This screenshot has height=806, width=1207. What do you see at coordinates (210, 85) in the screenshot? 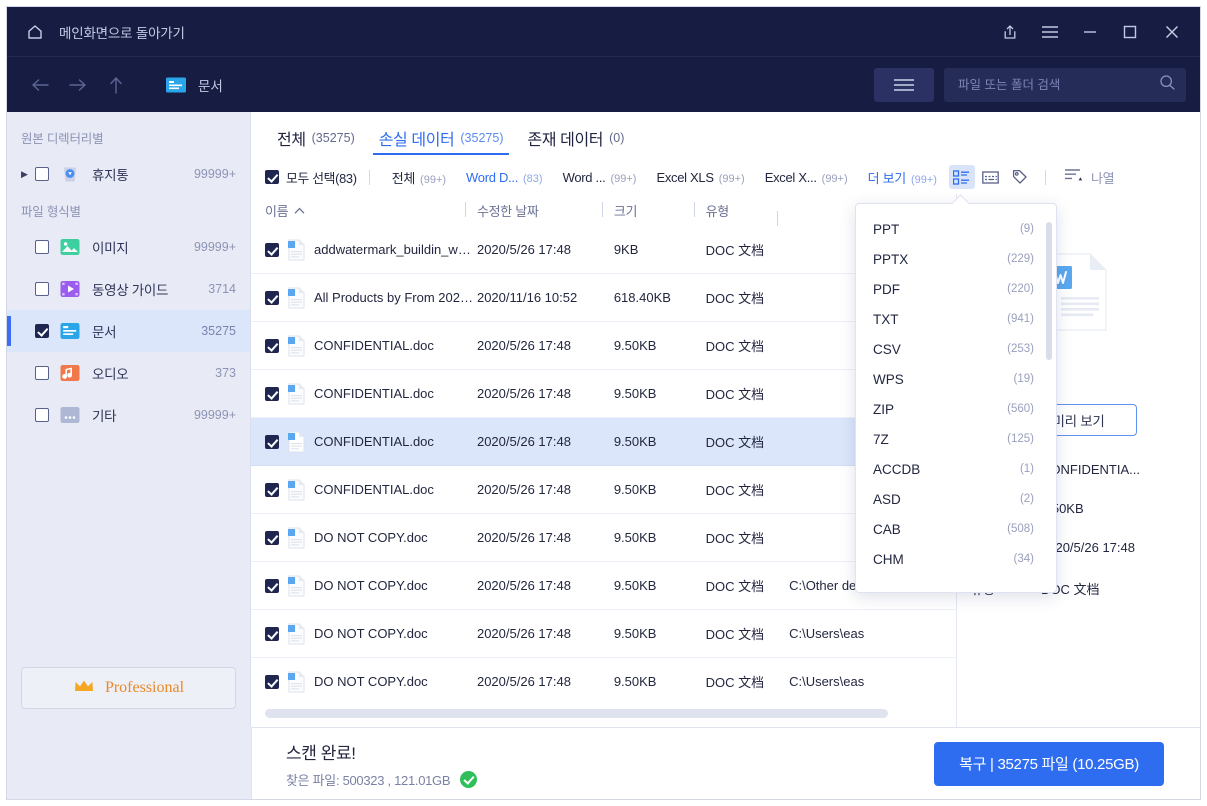
I see `breadcrumb-label: 문서` at bounding box center [210, 85].